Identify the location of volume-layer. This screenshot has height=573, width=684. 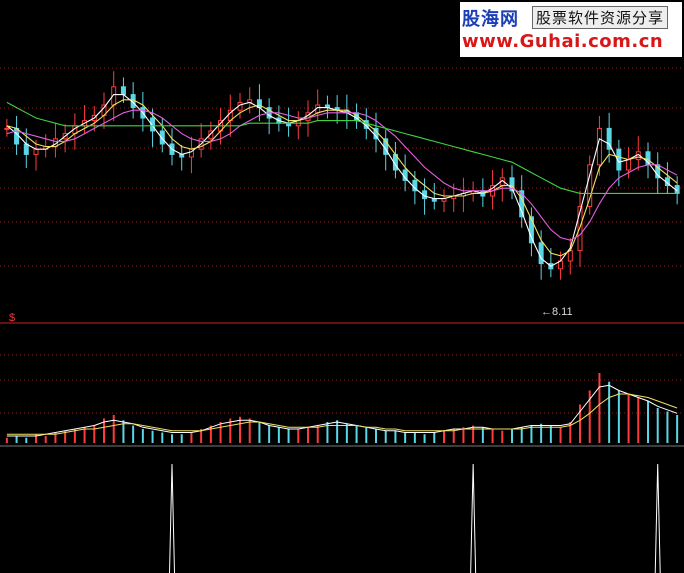
(342, 408).